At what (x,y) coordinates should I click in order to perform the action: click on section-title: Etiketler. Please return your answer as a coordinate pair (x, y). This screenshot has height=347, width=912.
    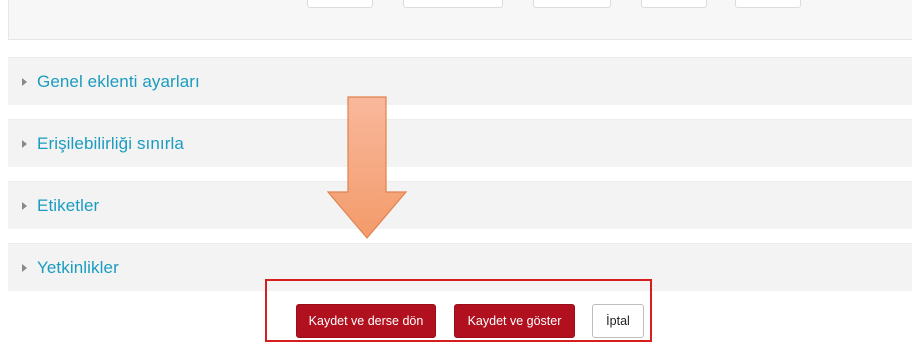
    Looking at the image, I should click on (68, 206).